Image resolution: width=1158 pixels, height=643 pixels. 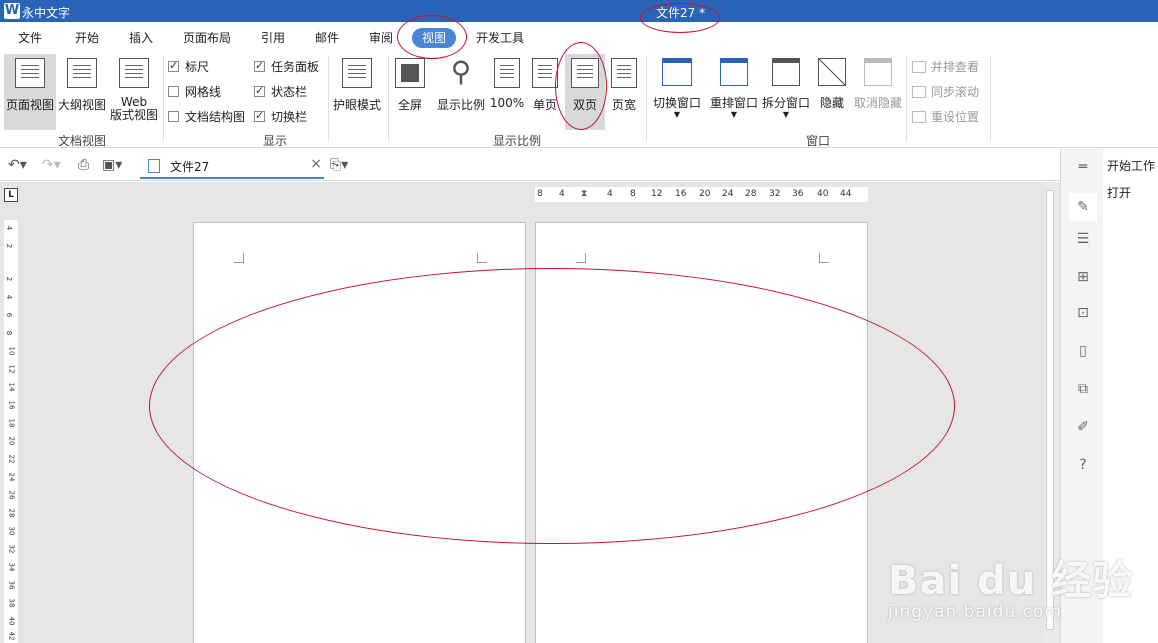 What do you see at coordinates (507, 73) in the screenshot?
I see `zoom-100-icon` at bounding box center [507, 73].